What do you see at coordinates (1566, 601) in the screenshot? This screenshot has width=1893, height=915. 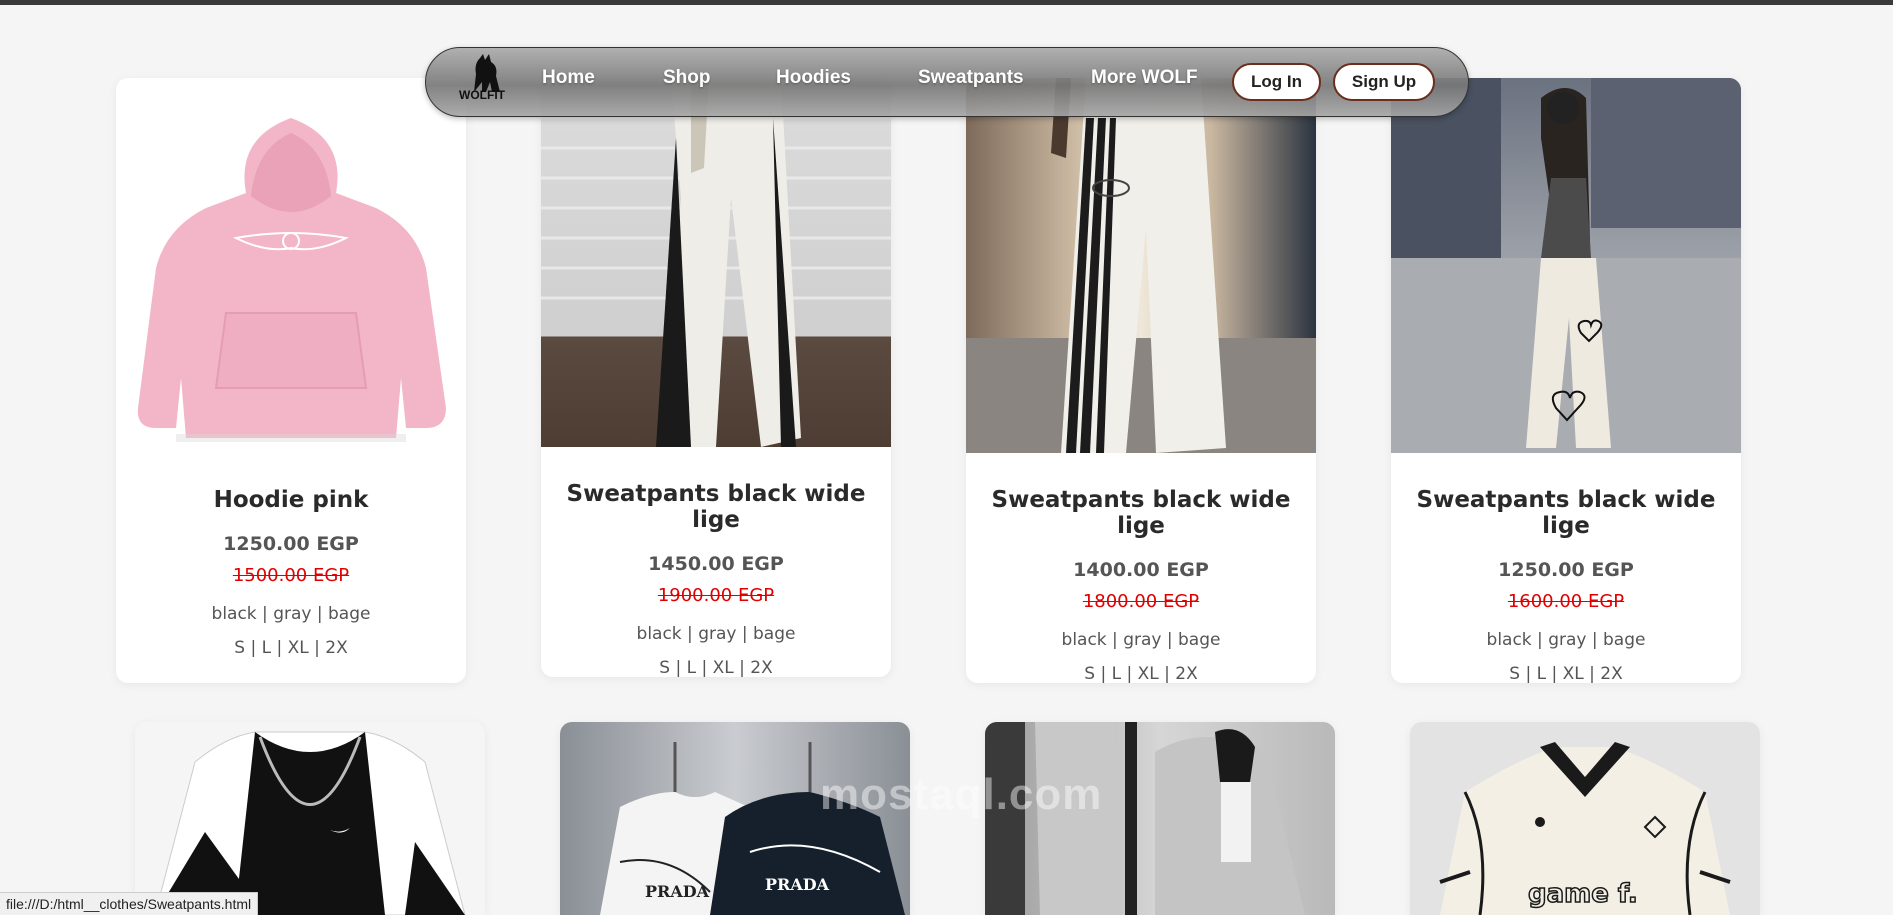 I see `product-old-price: 1600.00 EGP` at bounding box center [1566, 601].